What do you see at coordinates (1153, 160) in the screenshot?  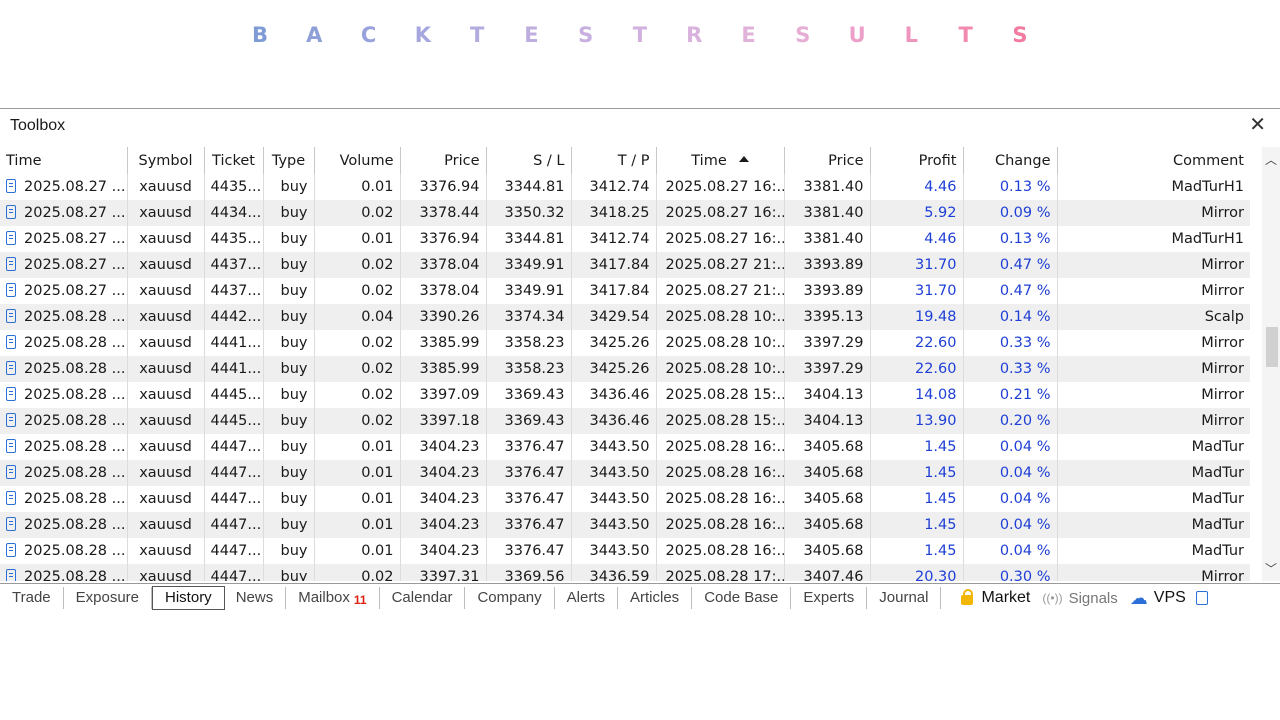 I see `column-header: Comment` at bounding box center [1153, 160].